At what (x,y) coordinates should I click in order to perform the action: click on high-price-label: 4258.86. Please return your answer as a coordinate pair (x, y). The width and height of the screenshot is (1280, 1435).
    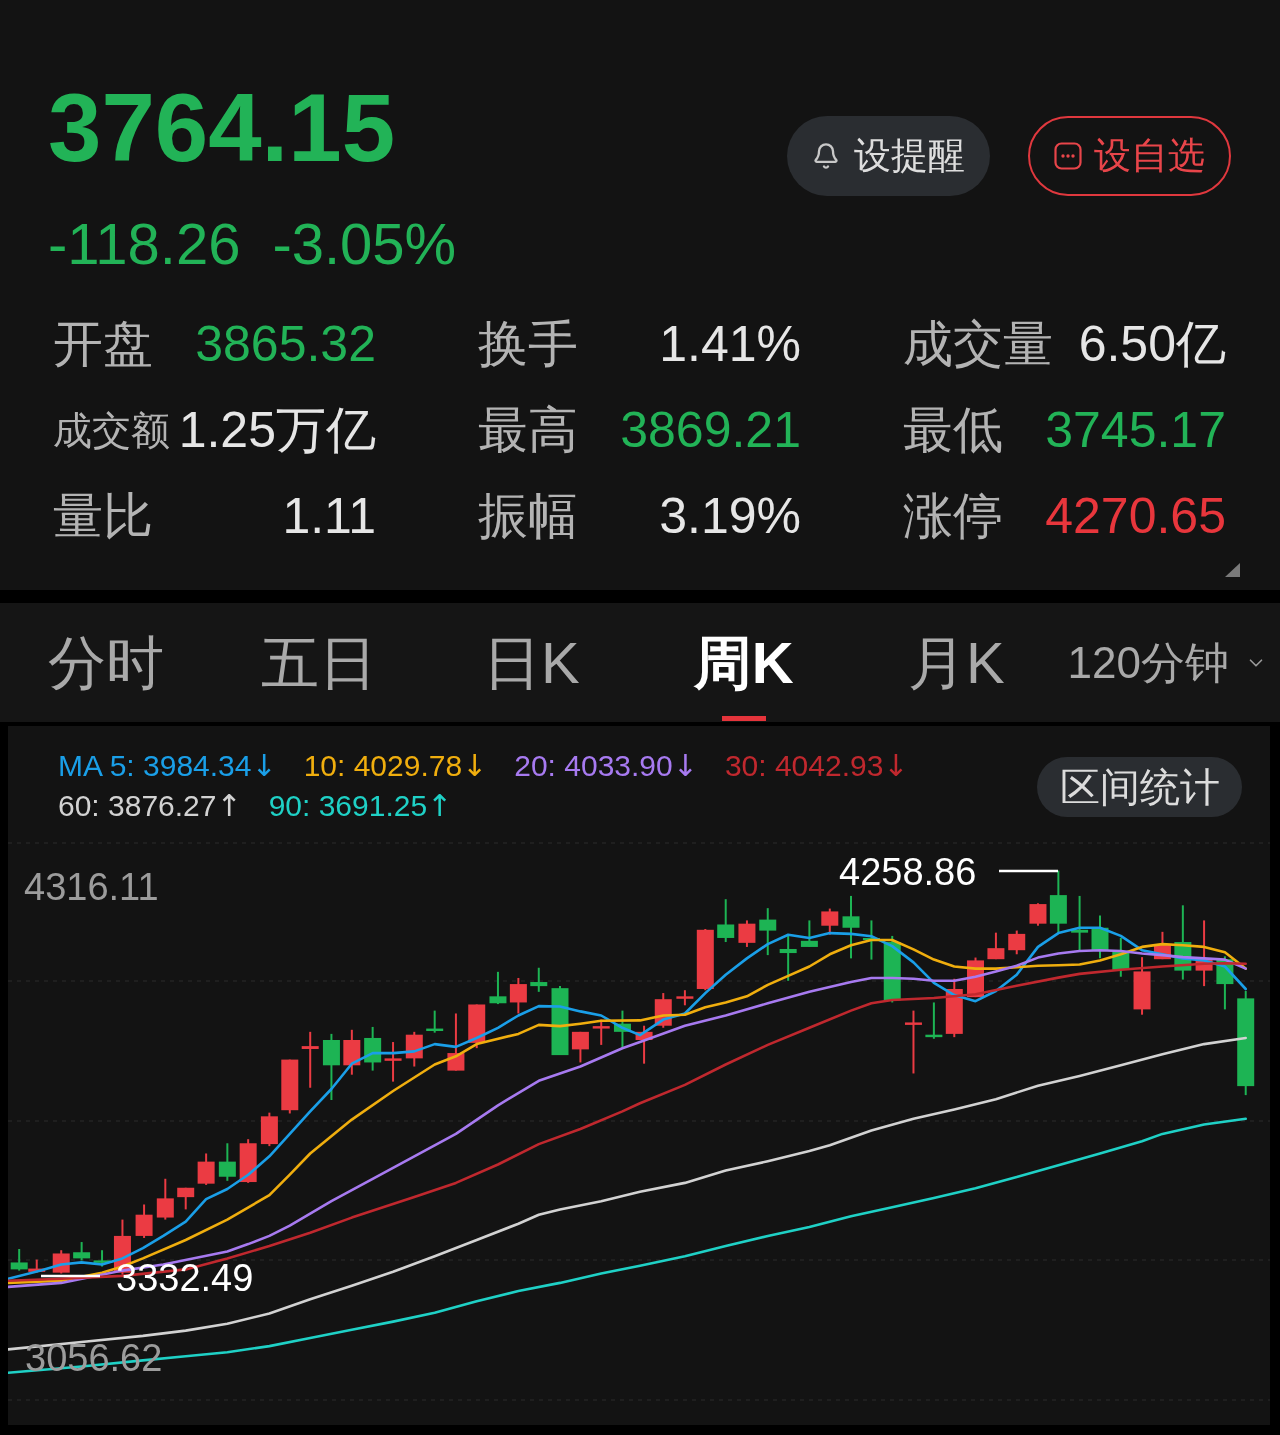
    Looking at the image, I should click on (908, 872).